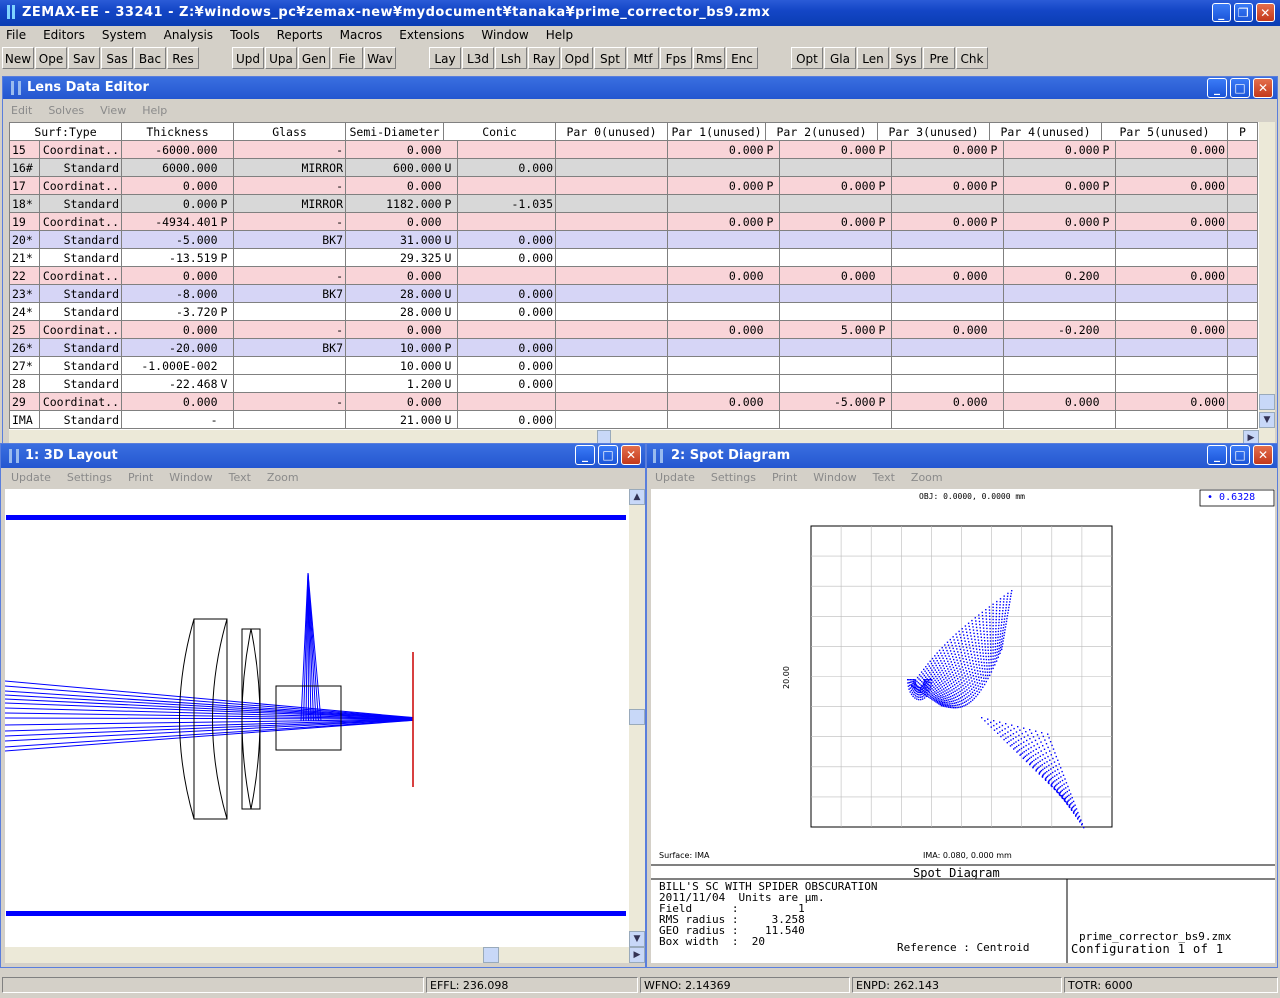 The height and width of the screenshot is (998, 1280). Describe the element at coordinates (631, 455) in the screenshot. I see `layout-close-button: ✕` at that location.